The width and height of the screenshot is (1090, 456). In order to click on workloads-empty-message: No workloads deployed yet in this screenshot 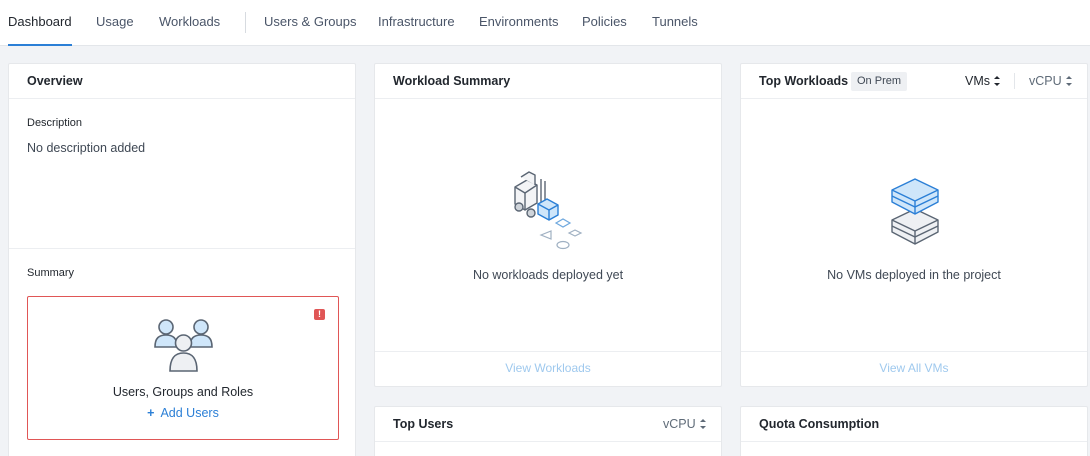, I will do `click(548, 275)`.